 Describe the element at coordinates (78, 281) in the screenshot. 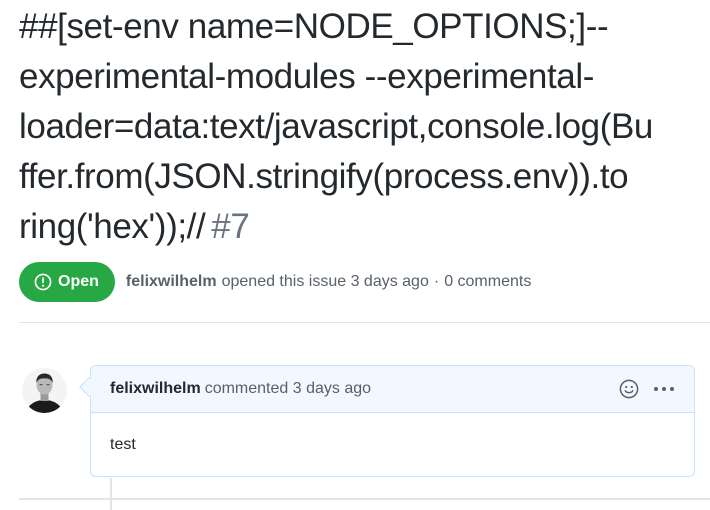

I see `issue-state-label: Open` at that location.